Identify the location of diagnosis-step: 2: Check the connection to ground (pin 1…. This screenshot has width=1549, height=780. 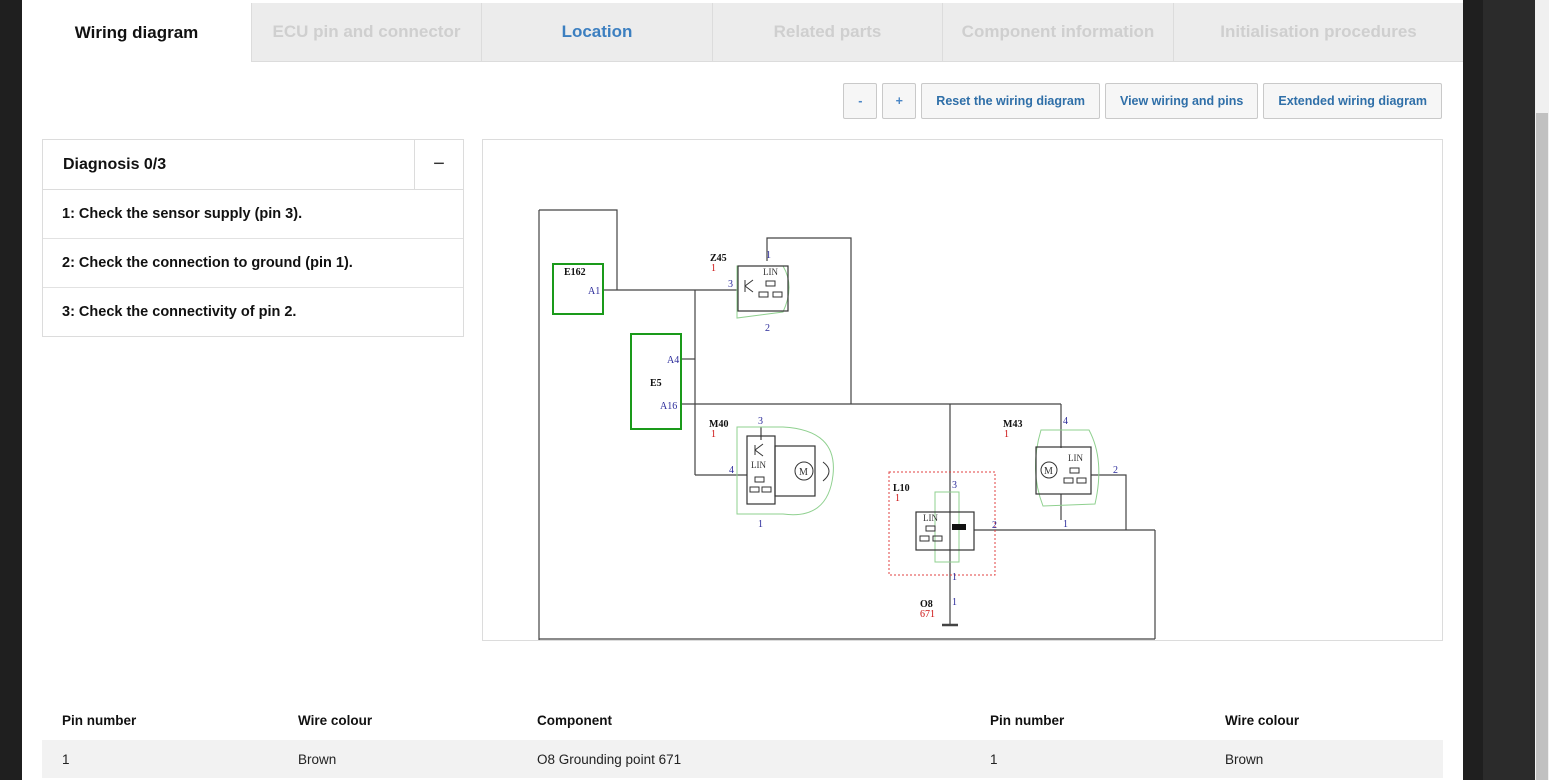
(253, 263).